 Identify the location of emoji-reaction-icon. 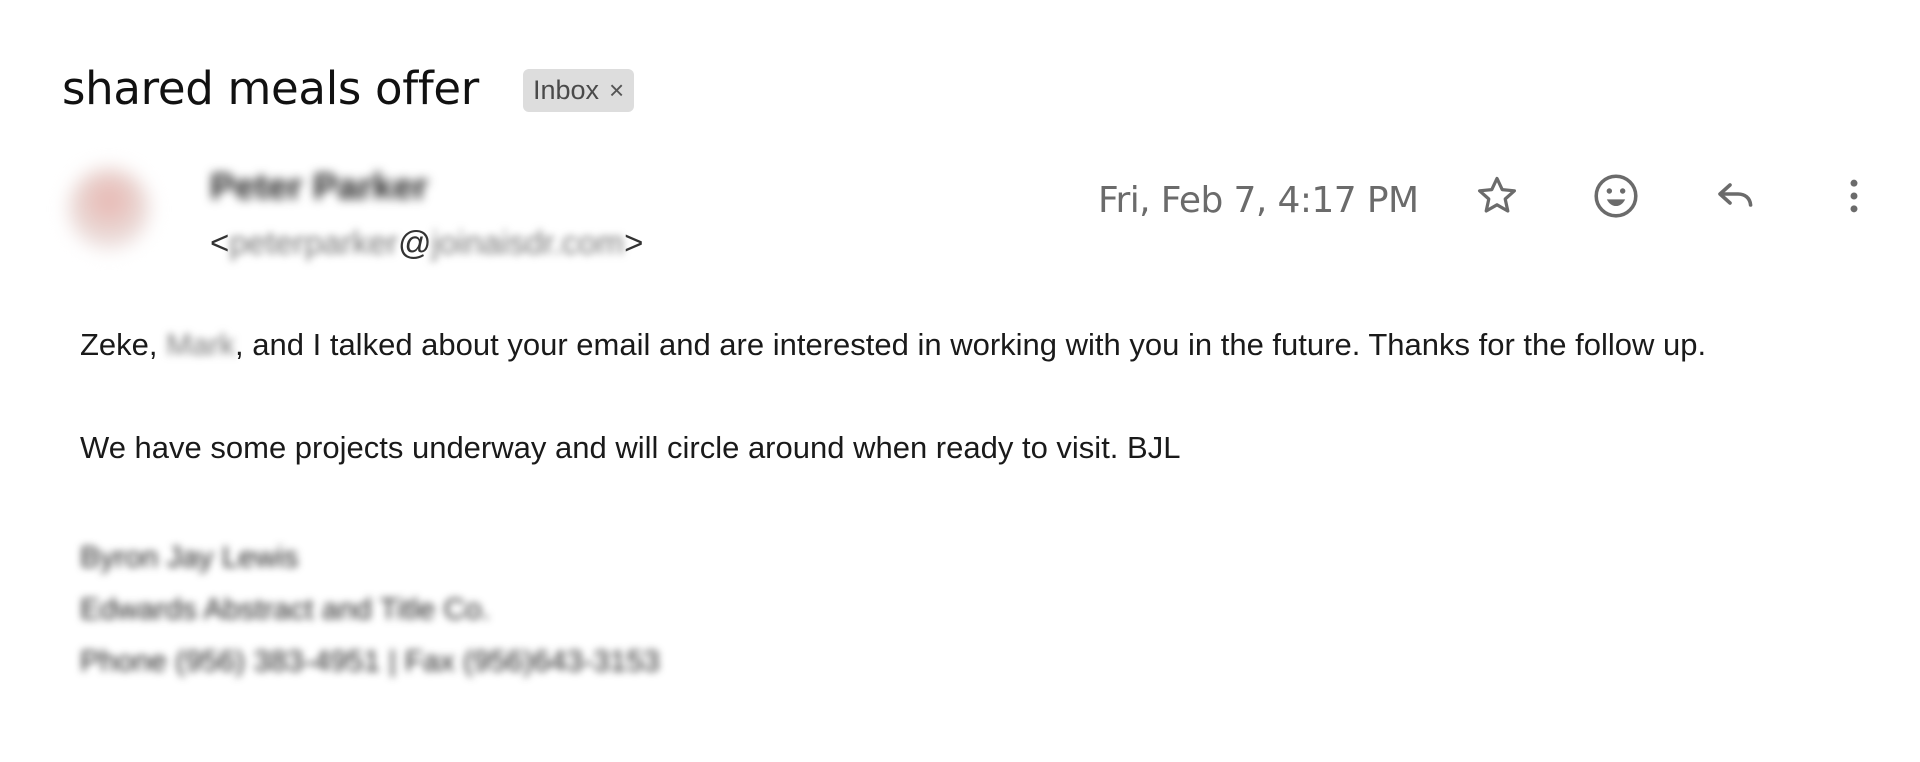
(1616, 196).